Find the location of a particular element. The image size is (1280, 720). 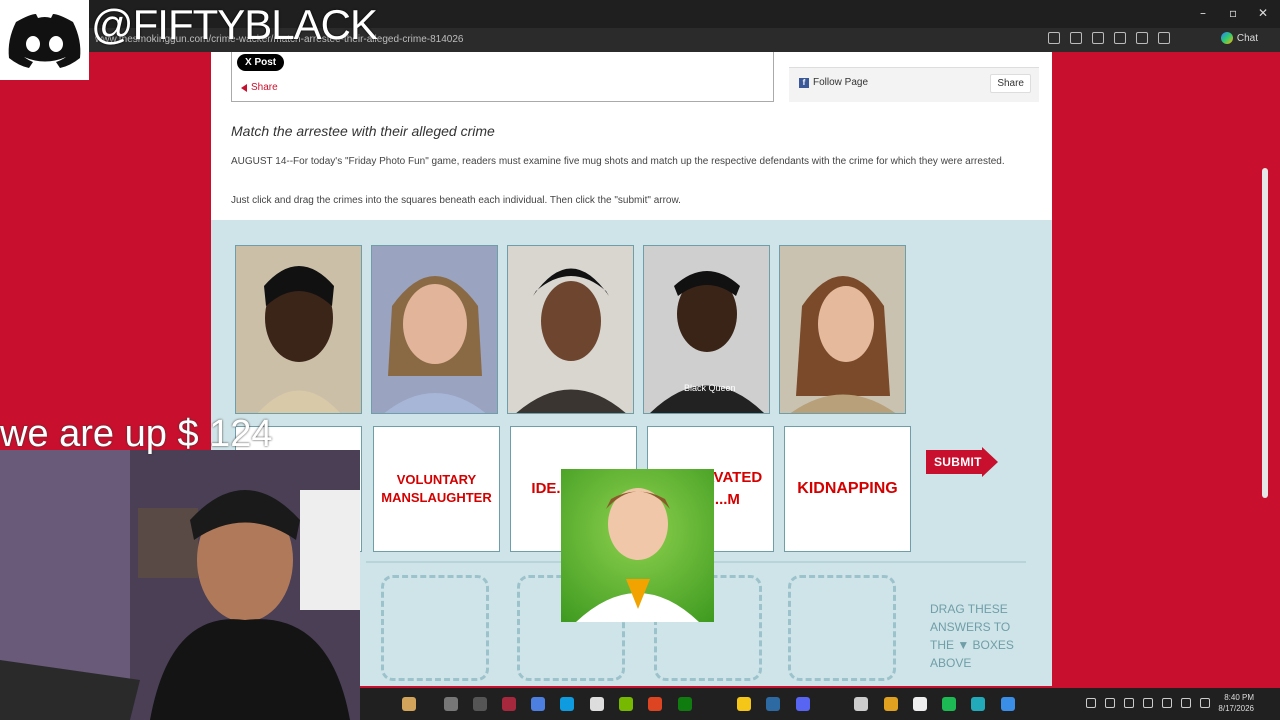

facebook-widget: f Follow Page Share is located at coordinates (914, 77).